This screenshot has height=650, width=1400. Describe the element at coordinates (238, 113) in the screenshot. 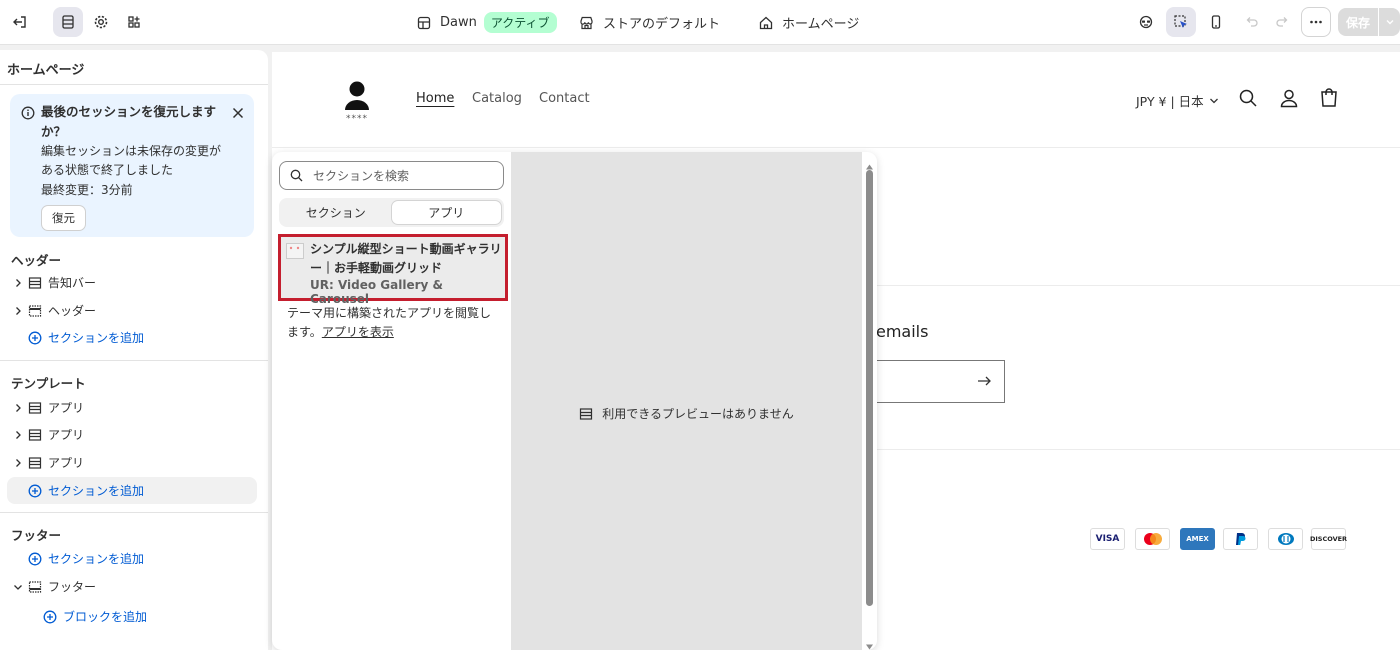

I see `close-icon` at that location.